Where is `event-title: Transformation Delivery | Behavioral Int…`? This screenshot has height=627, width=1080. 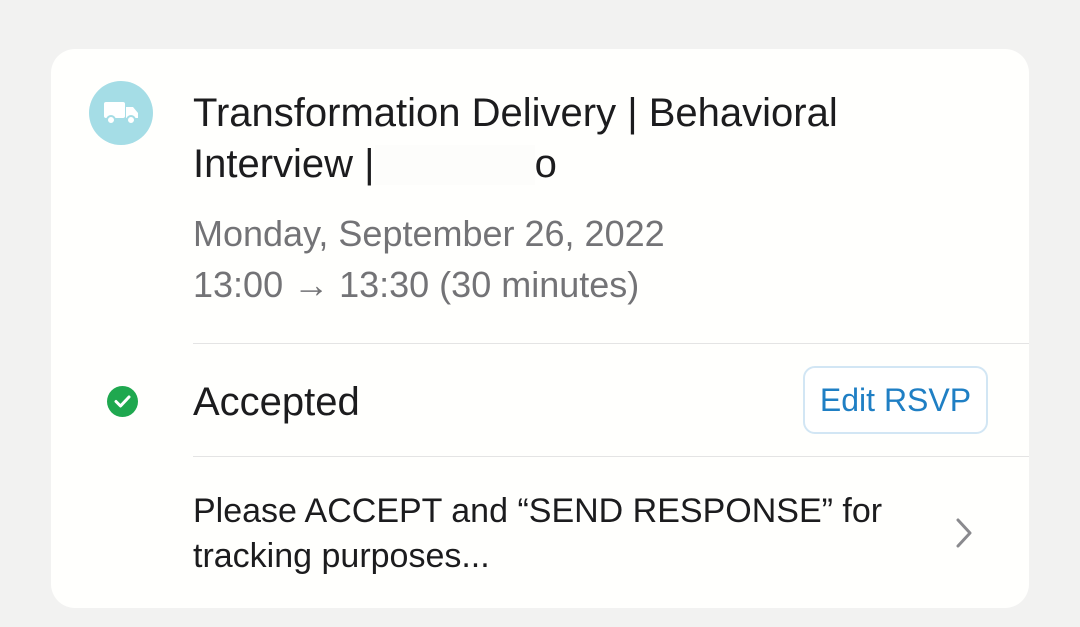
event-title: Transformation Delivery | Behavioral Int… is located at coordinates (593, 139).